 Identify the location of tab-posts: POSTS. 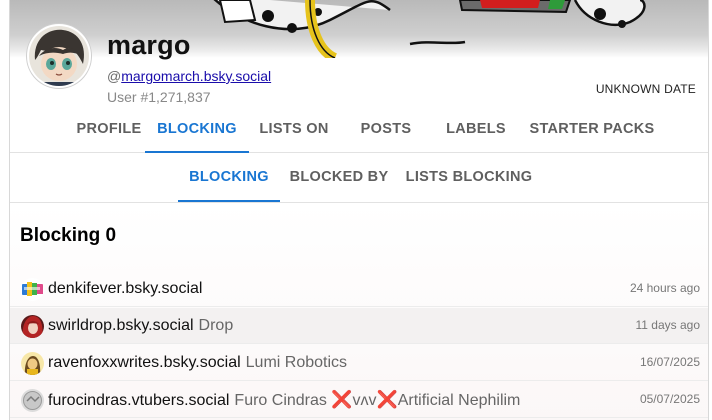
(386, 129).